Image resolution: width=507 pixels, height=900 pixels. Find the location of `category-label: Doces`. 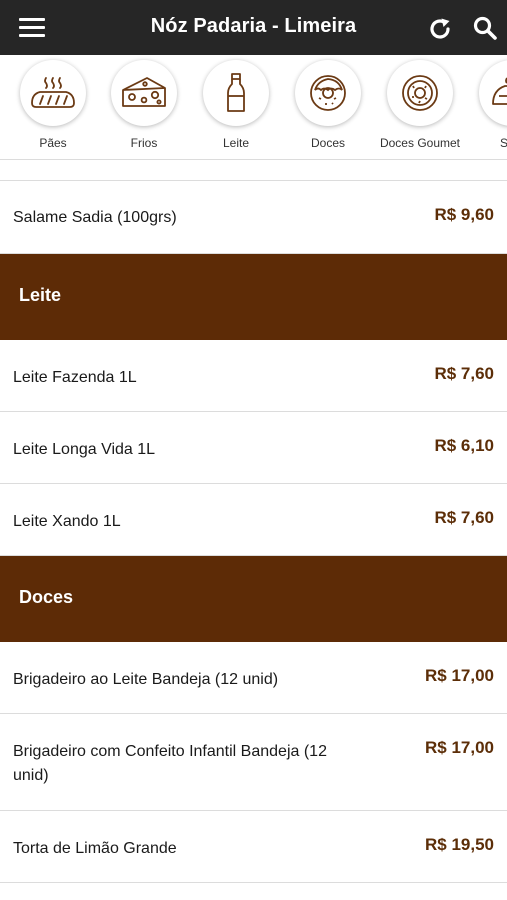

category-label: Doces is located at coordinates (327, 143).